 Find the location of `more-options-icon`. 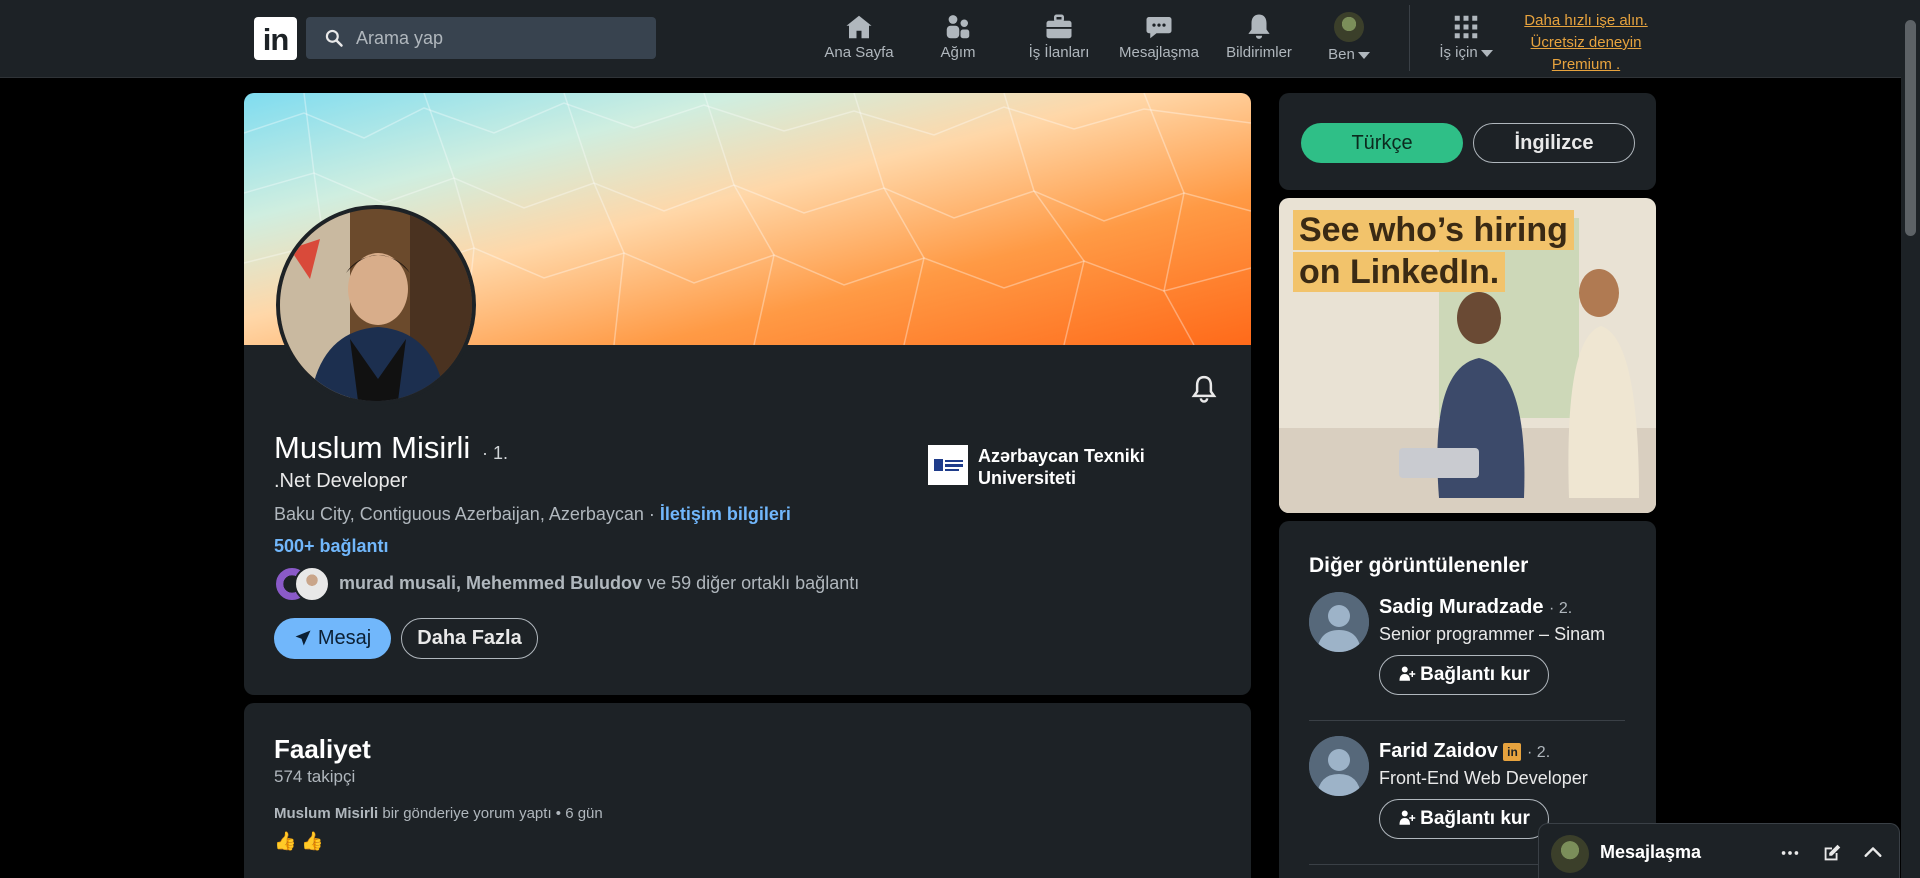

more-options-icon is located at coordinates (1790, 853).